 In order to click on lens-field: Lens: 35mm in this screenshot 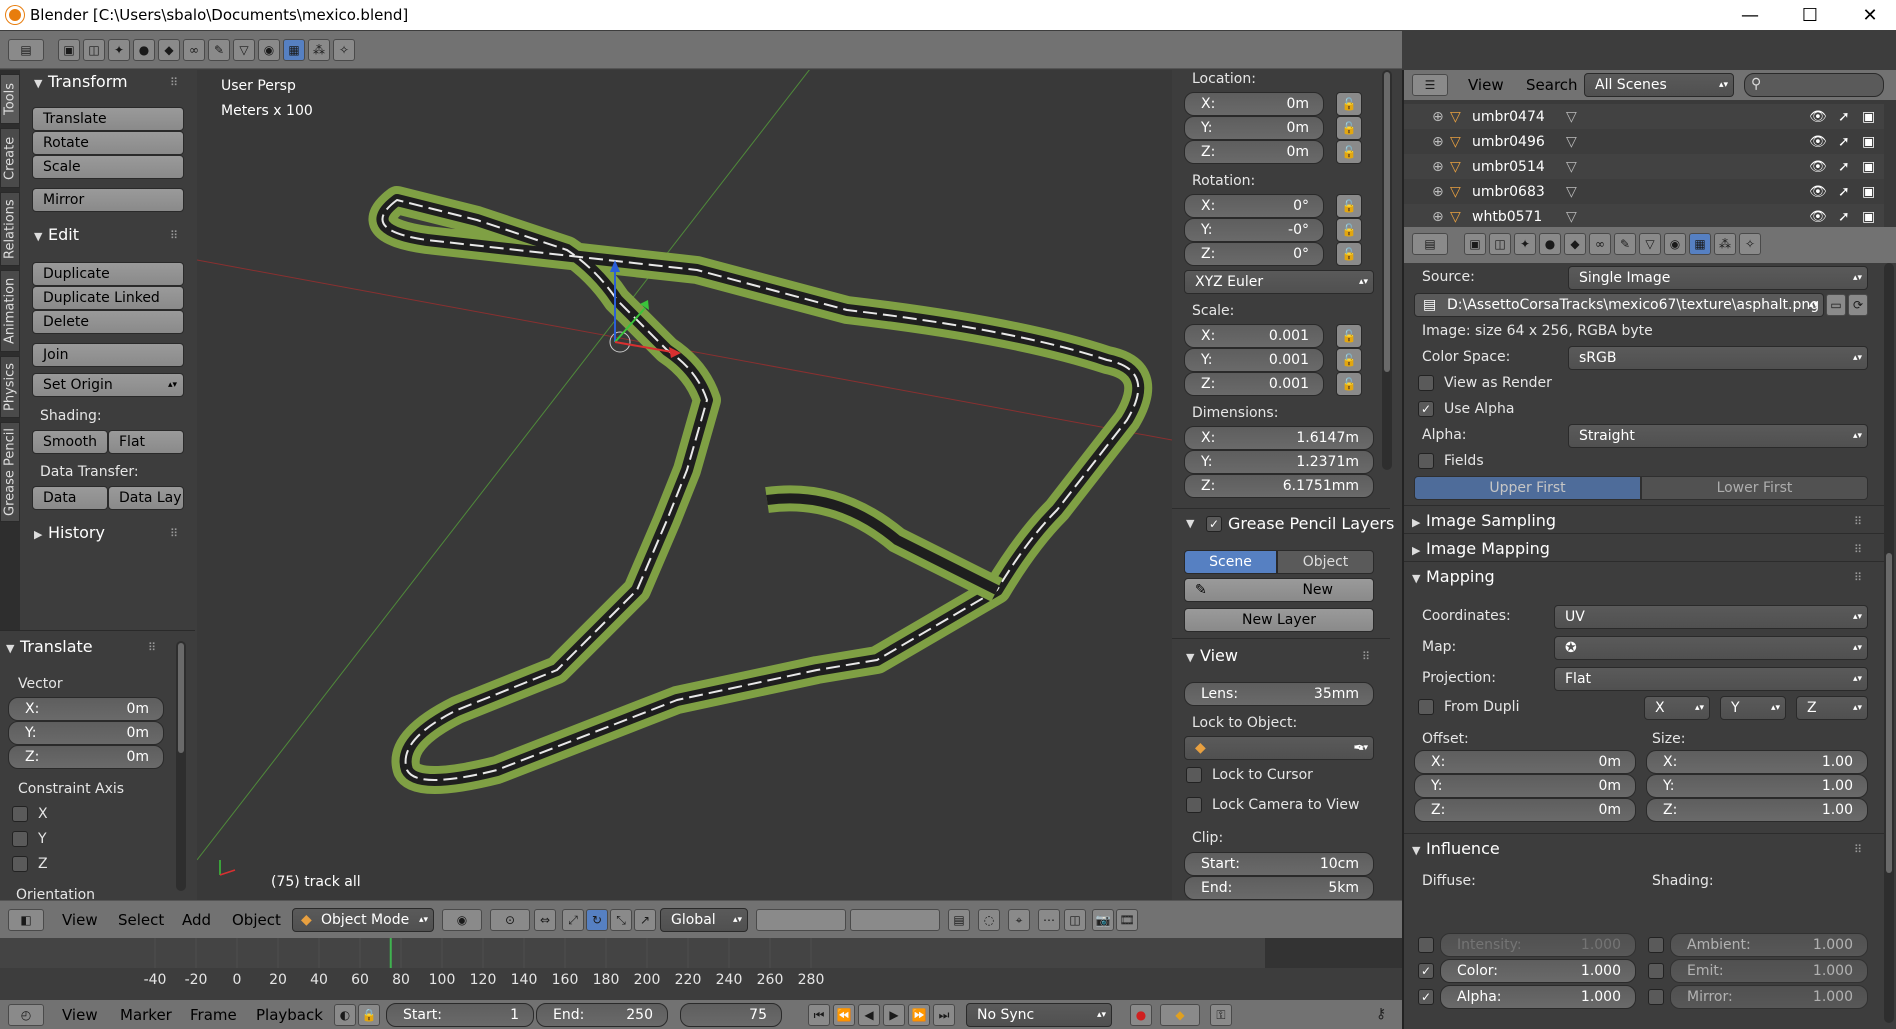, I will do `click(1279, 694)`.